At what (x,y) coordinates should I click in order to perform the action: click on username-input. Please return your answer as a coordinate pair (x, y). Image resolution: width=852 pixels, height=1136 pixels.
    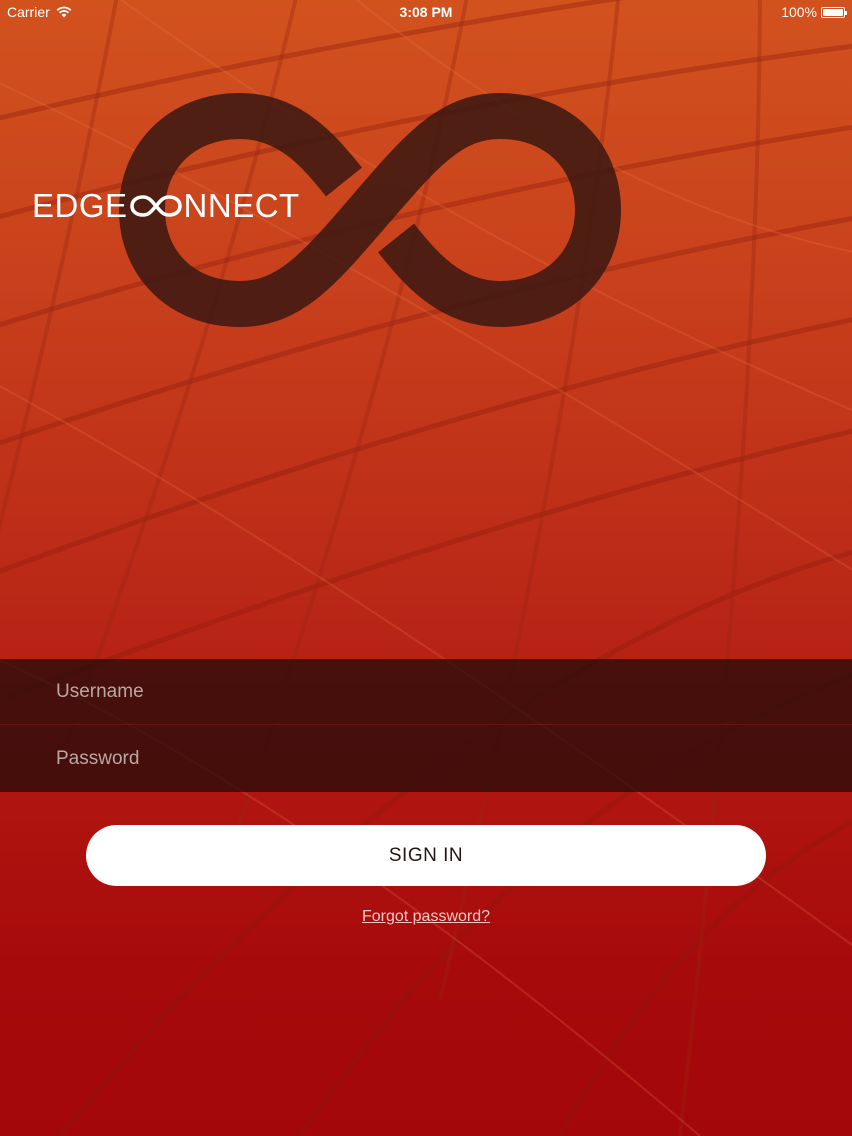
    Looking at the image, I should click on (436, 691).